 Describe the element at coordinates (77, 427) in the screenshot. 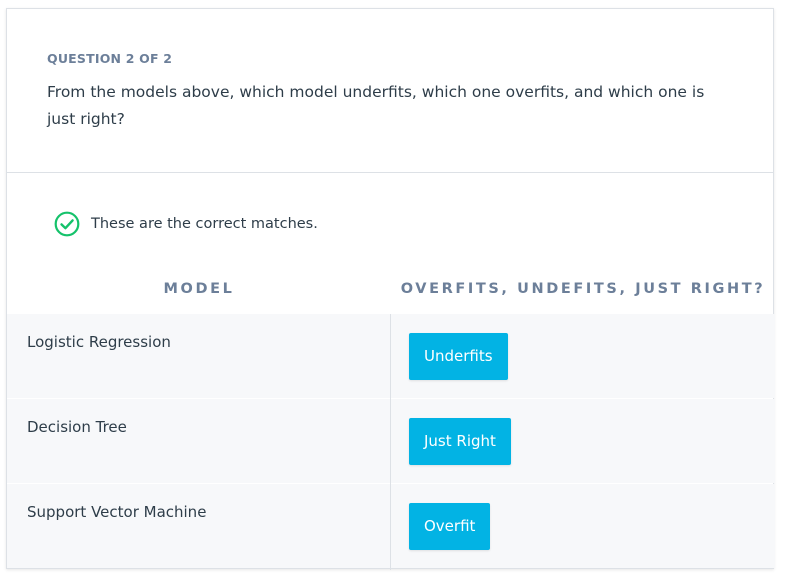

I see `model-name: Decision Tree` at that location.